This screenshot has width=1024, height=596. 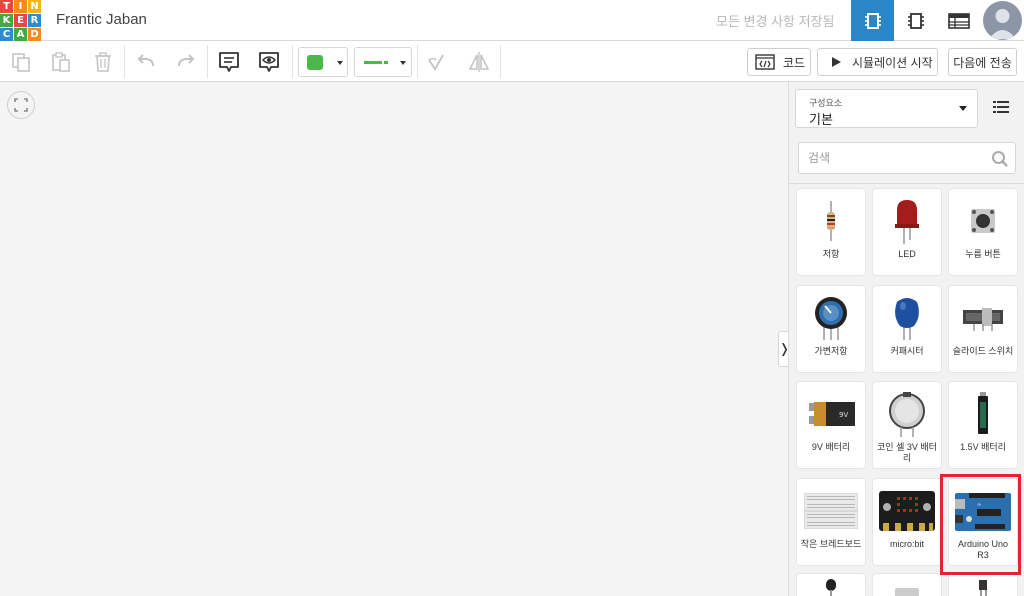 I want to click on play-icon, so click(x=836, y=62).